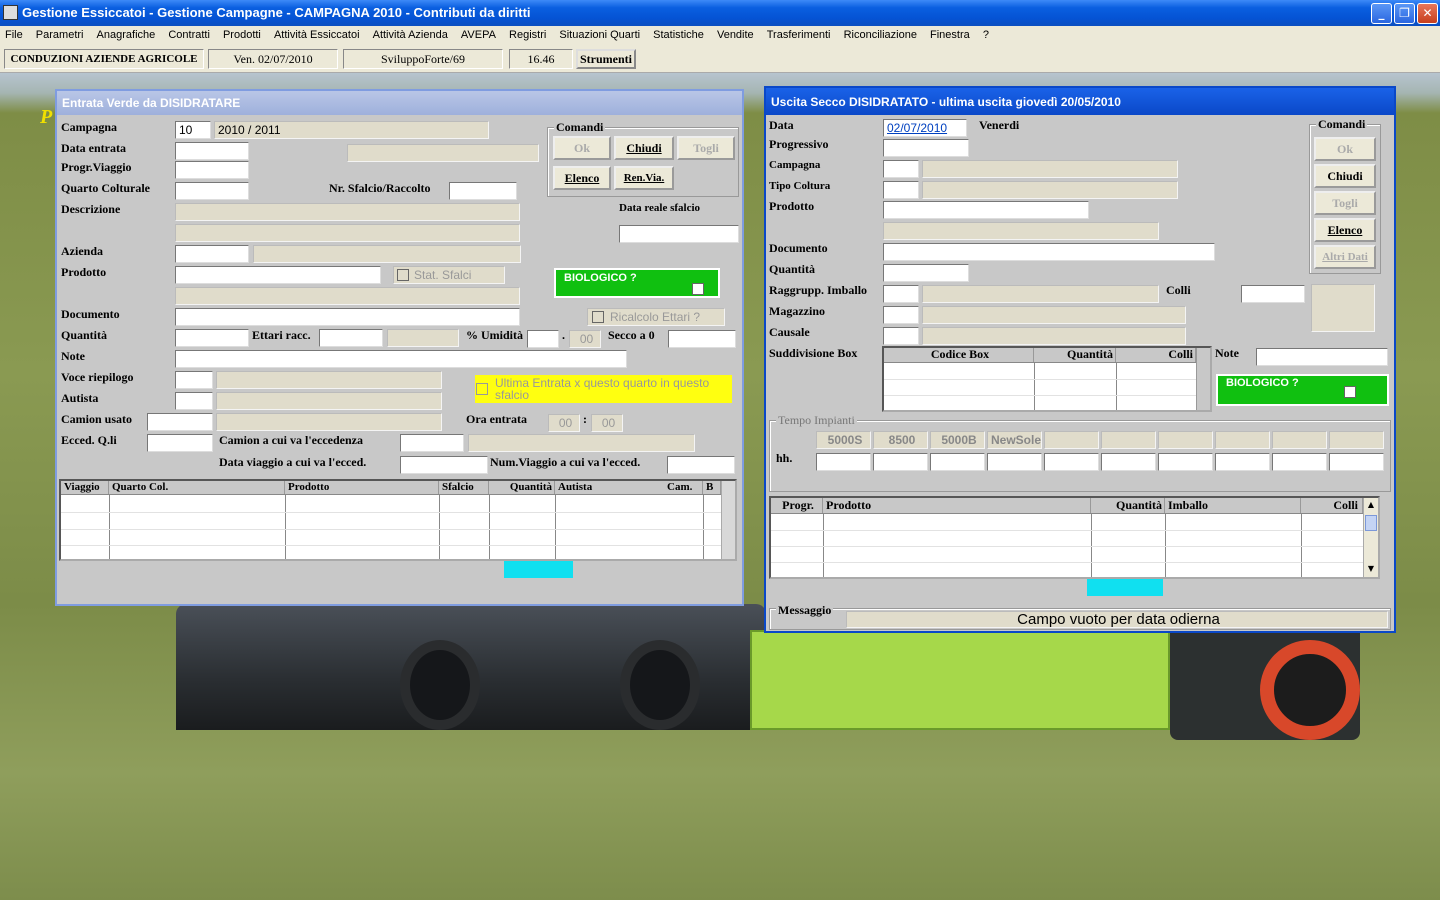  What do you see at coordinates (564, 423) in the screenshot?
I see `ora-h-field: 00` at bounding box center [564, 423].